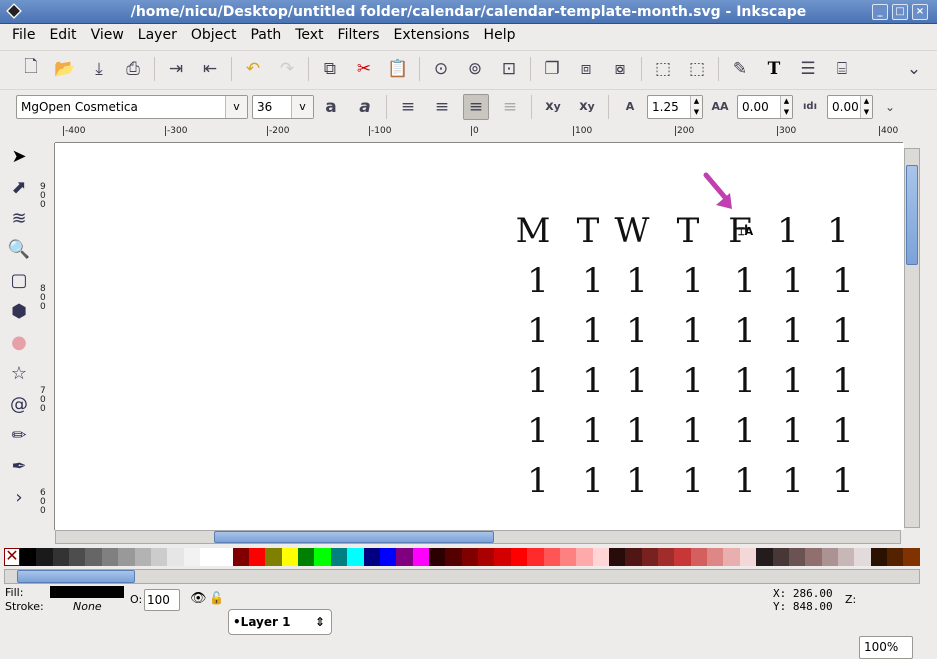 The height and width of the screenshot is (659, 937). Describe the element at coordinates (330, 69) in the screenshot. I see `copy-icon: ⧉` at that location.